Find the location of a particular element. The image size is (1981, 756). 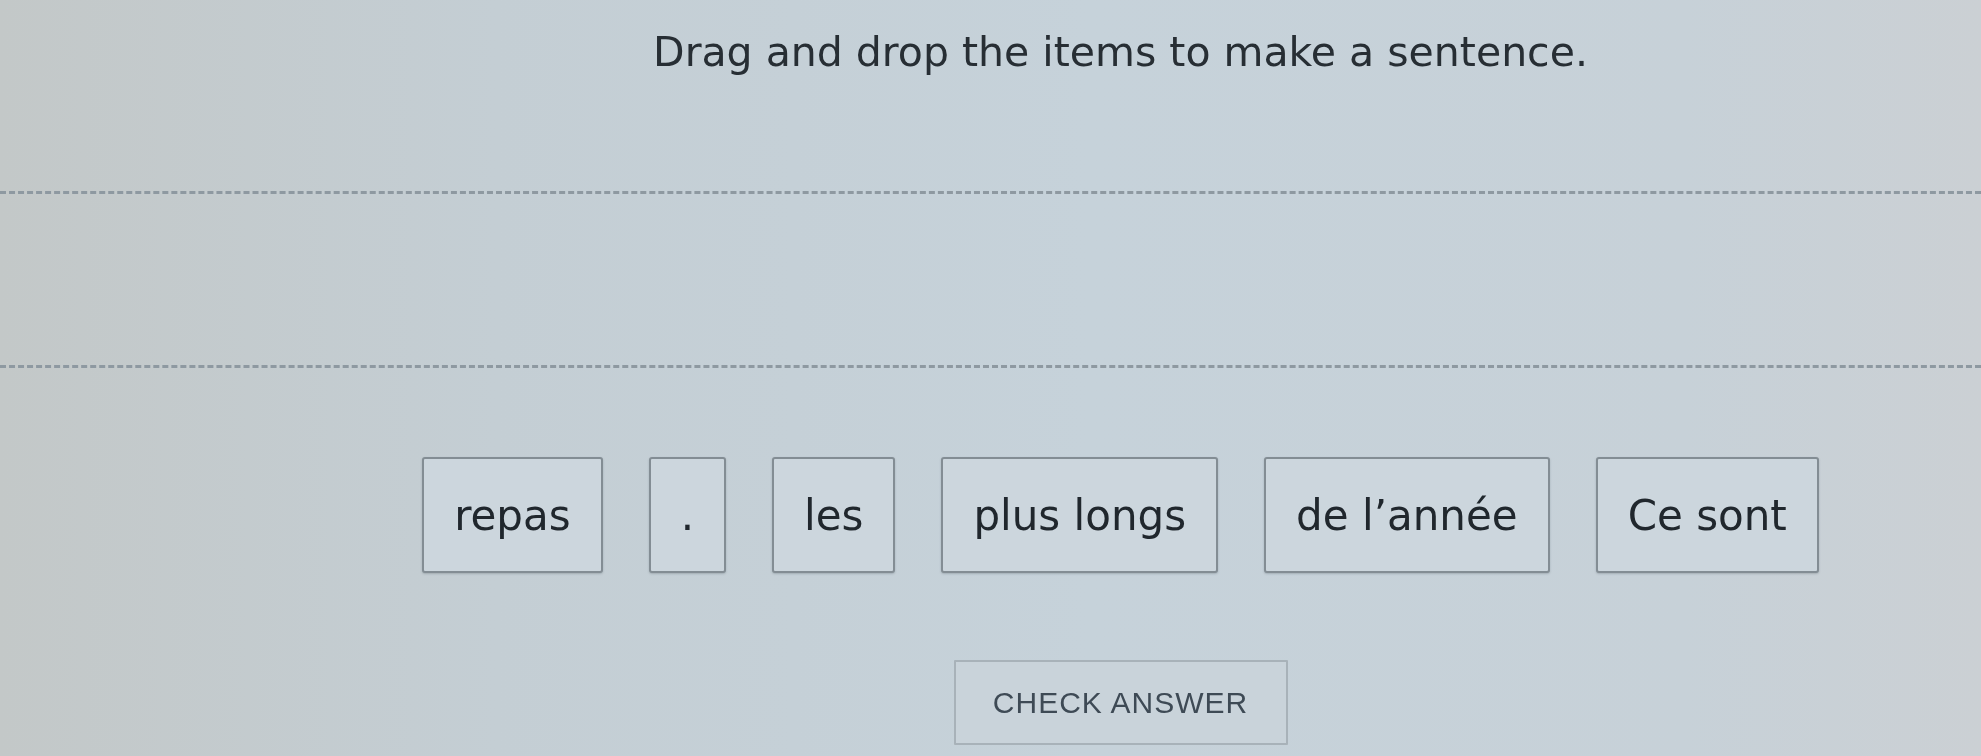

word-tile: plus longs is located at coordinates (1080, 515).